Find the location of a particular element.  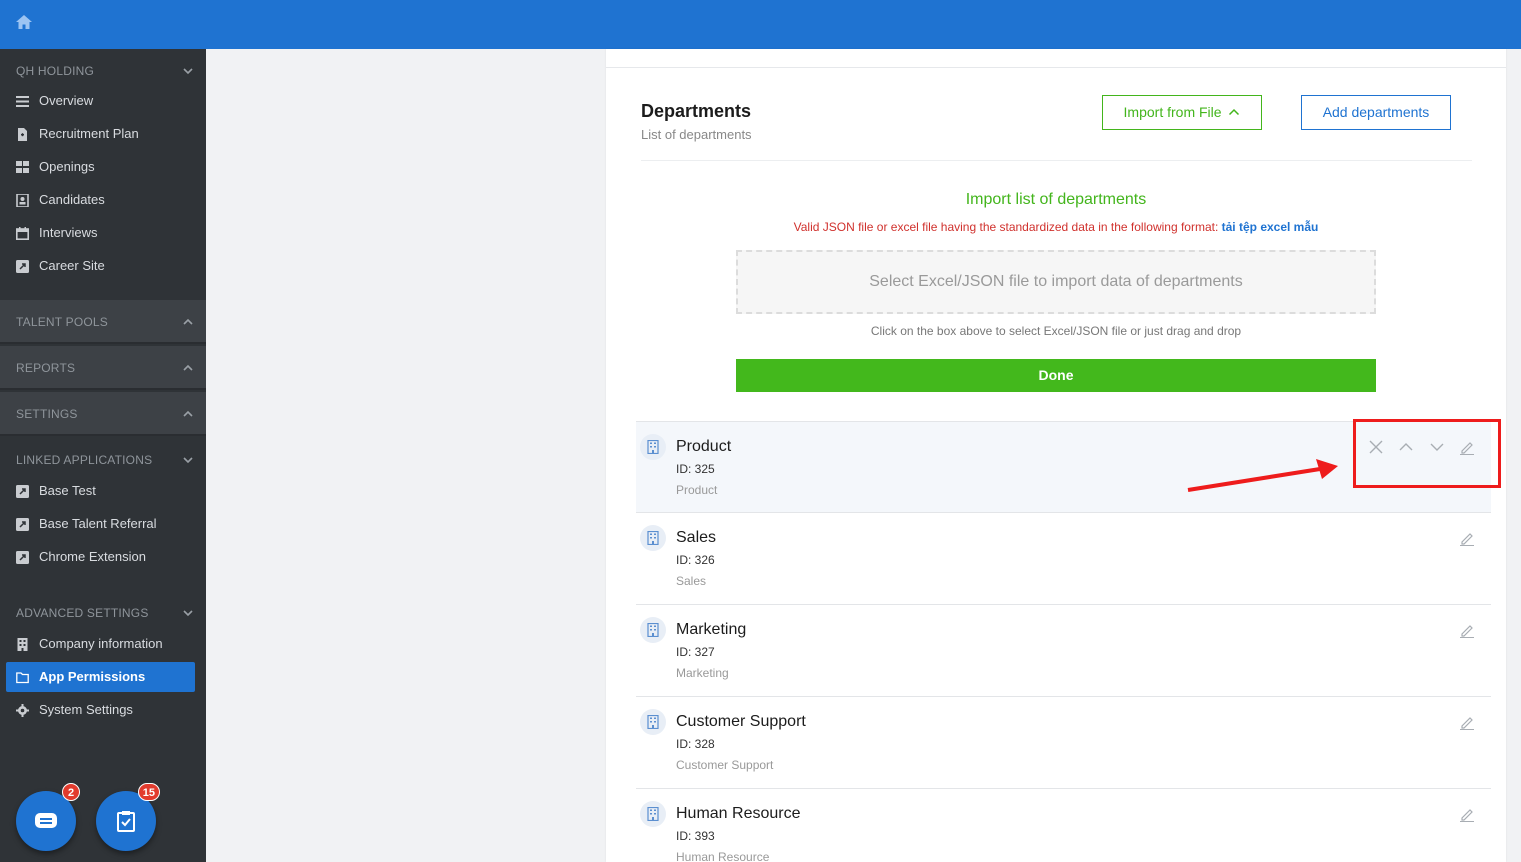

highlight-box is located at coordinates (1427, 453).